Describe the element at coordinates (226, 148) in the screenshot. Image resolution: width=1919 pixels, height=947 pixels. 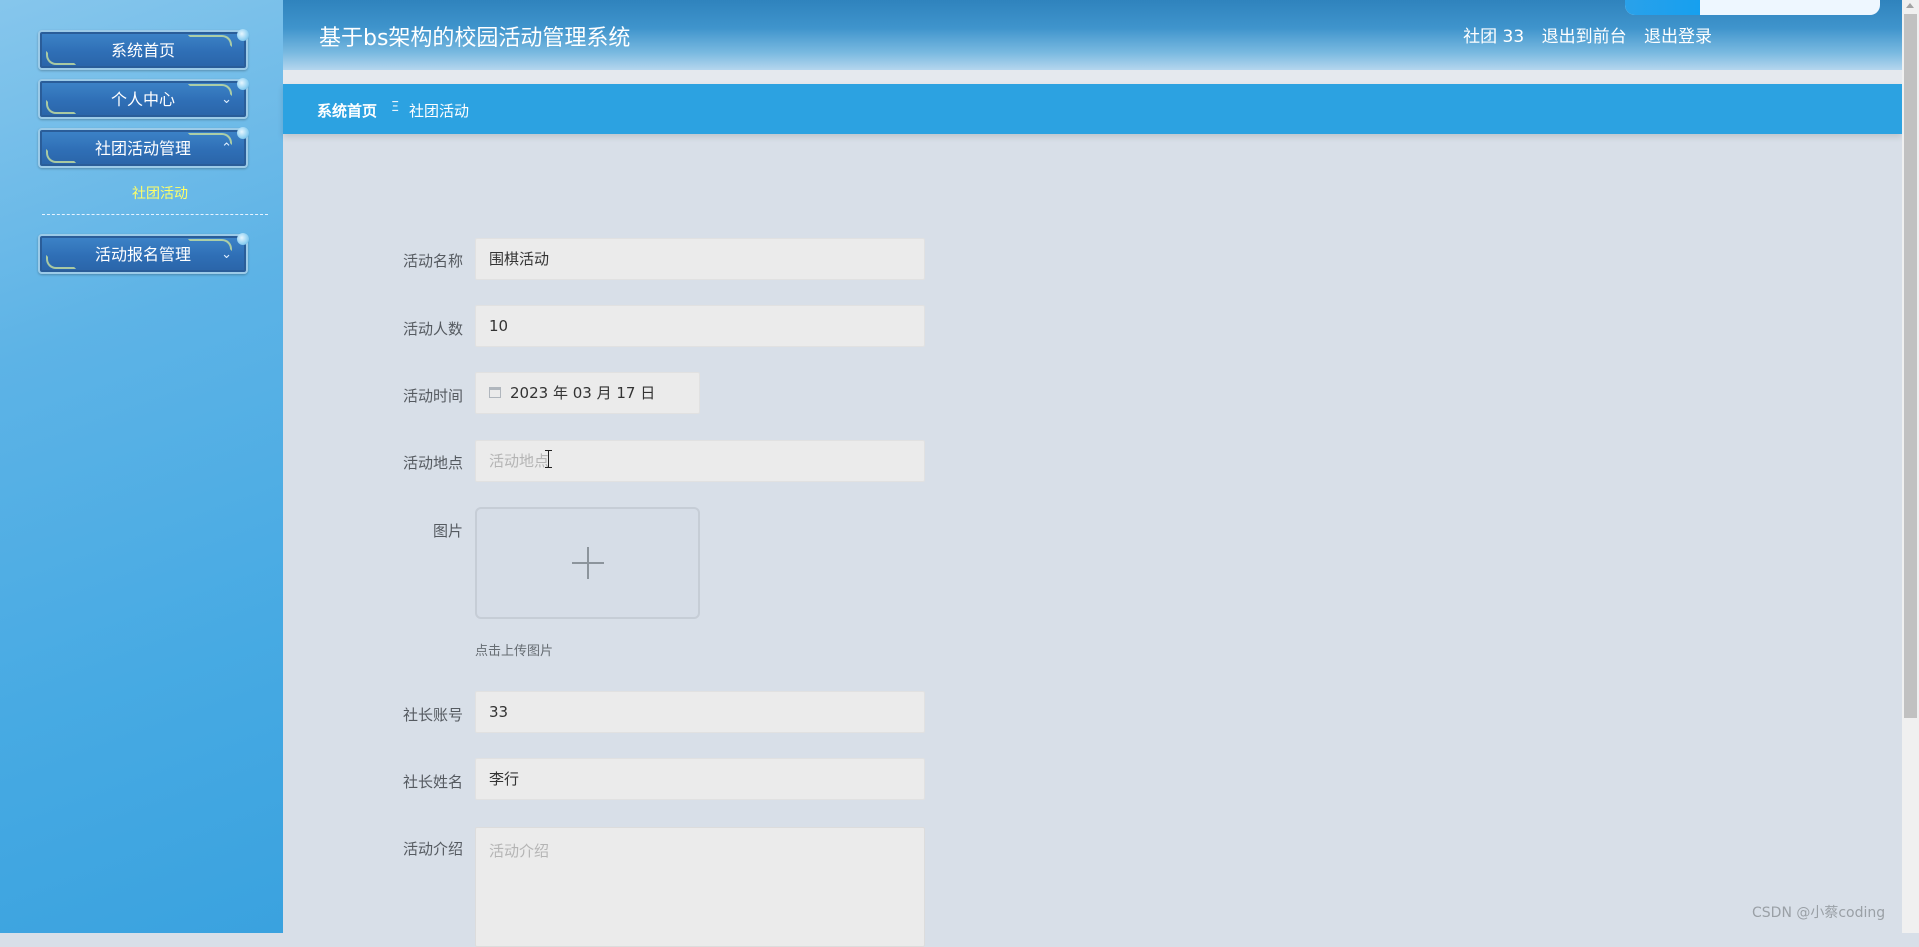
I see `chevron-up-icon: ⌃` at that location.